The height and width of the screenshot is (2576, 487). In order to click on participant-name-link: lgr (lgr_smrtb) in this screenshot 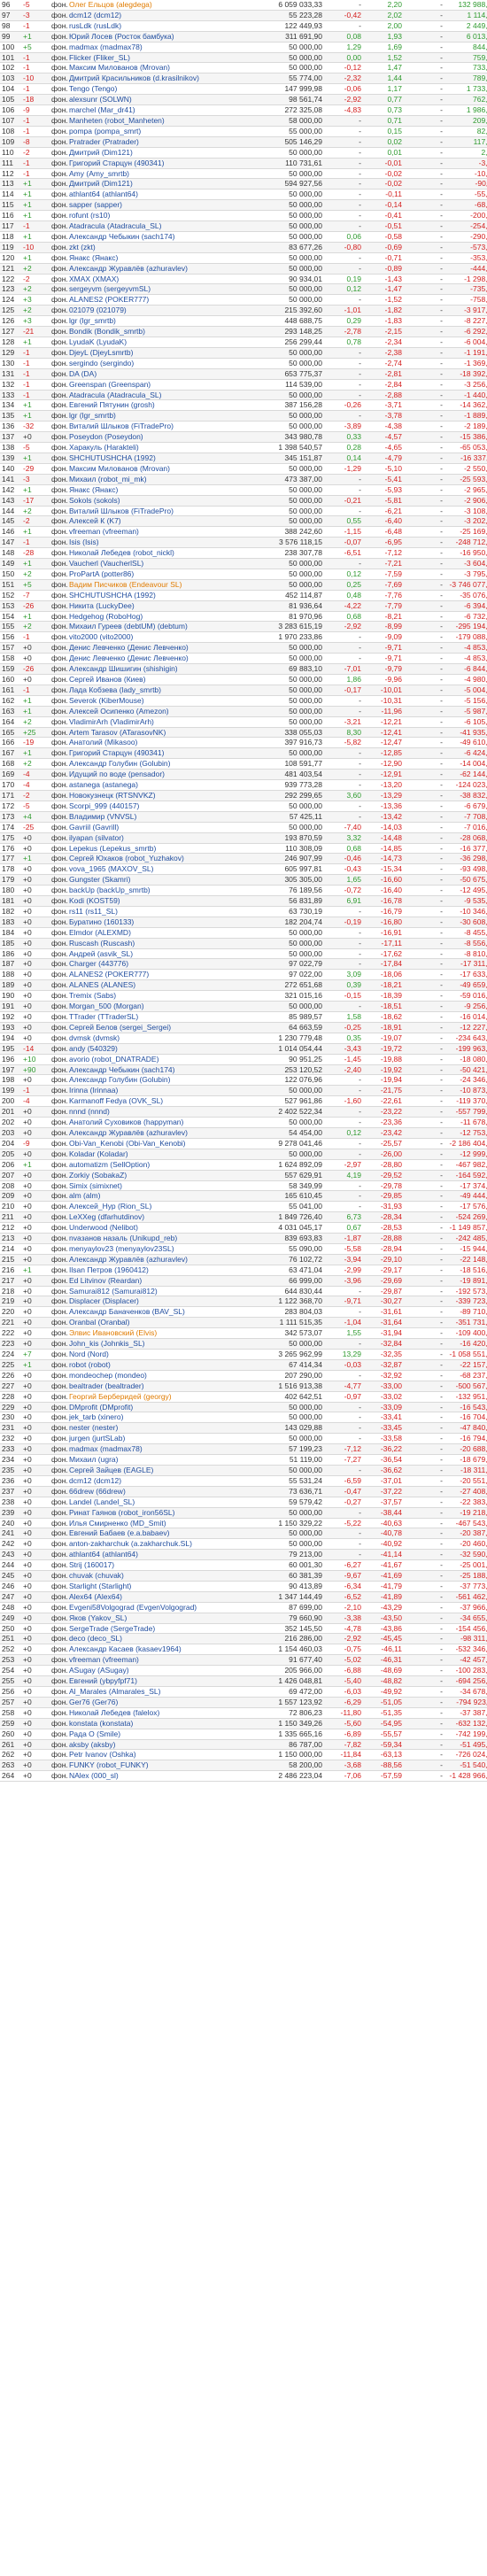, I will do `click(162, 321)`.